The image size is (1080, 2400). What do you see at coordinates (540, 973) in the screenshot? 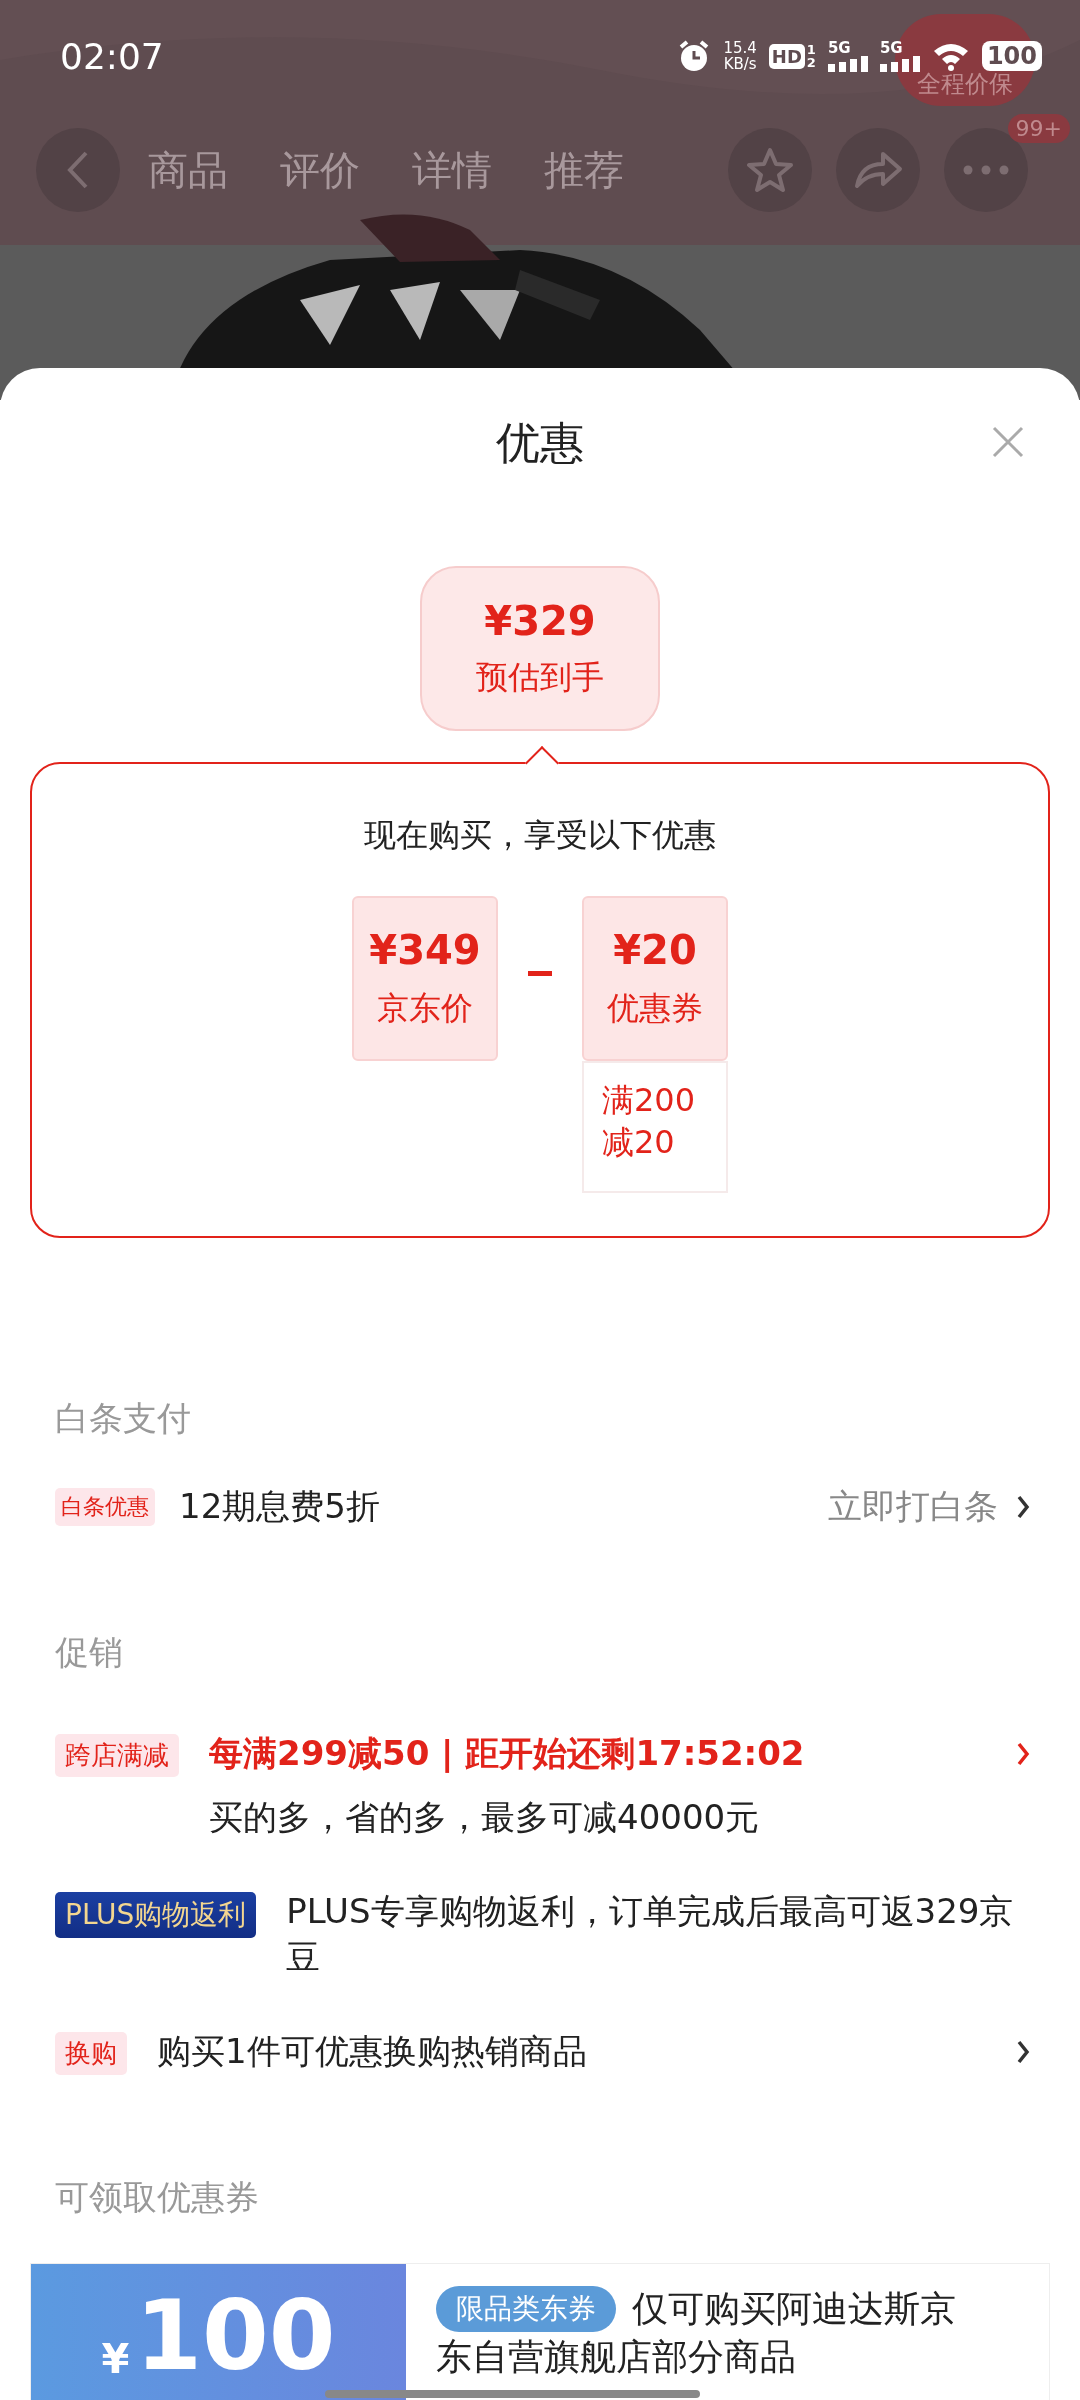
I see `minus-icon` at bounding box center [540, 973].